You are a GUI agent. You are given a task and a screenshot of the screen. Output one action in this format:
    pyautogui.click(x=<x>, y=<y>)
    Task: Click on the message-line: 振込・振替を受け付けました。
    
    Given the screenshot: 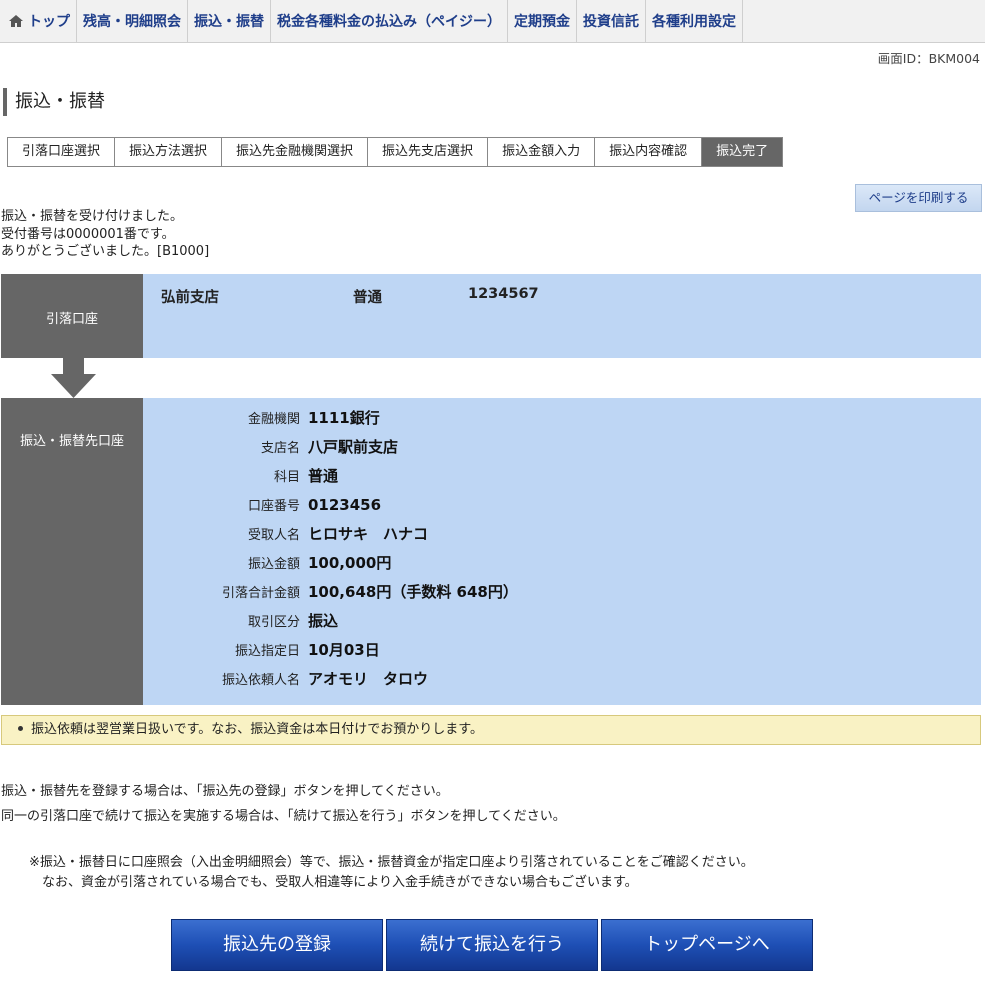 What is the action you would take?
    pyautogui.click(x=92, y=216)
    